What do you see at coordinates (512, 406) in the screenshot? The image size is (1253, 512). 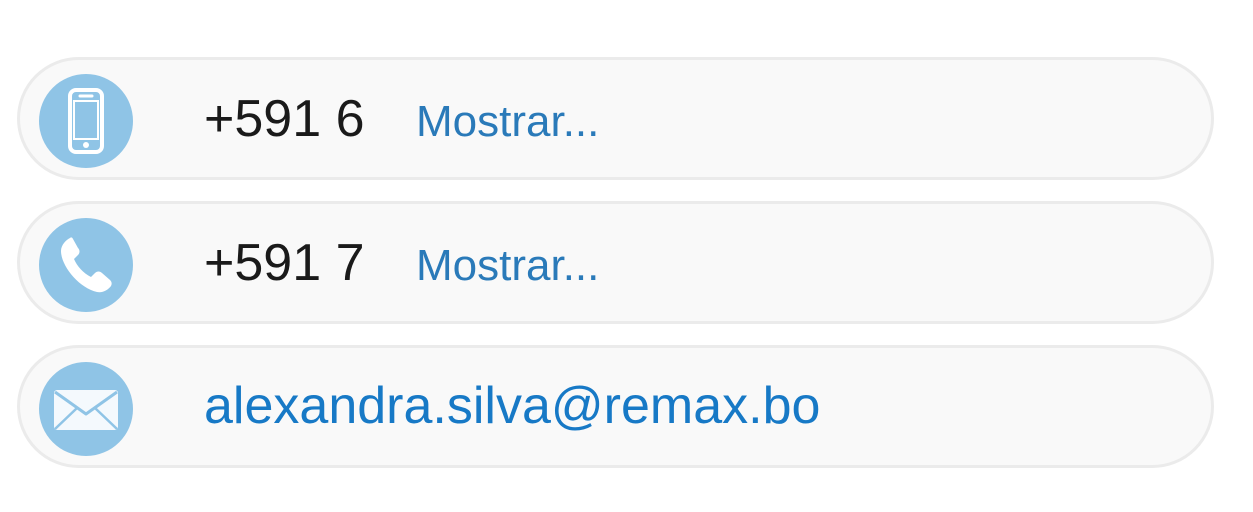 I see `email-link: alexandra.silva@remax.bo` at bounding box center [512, 406].